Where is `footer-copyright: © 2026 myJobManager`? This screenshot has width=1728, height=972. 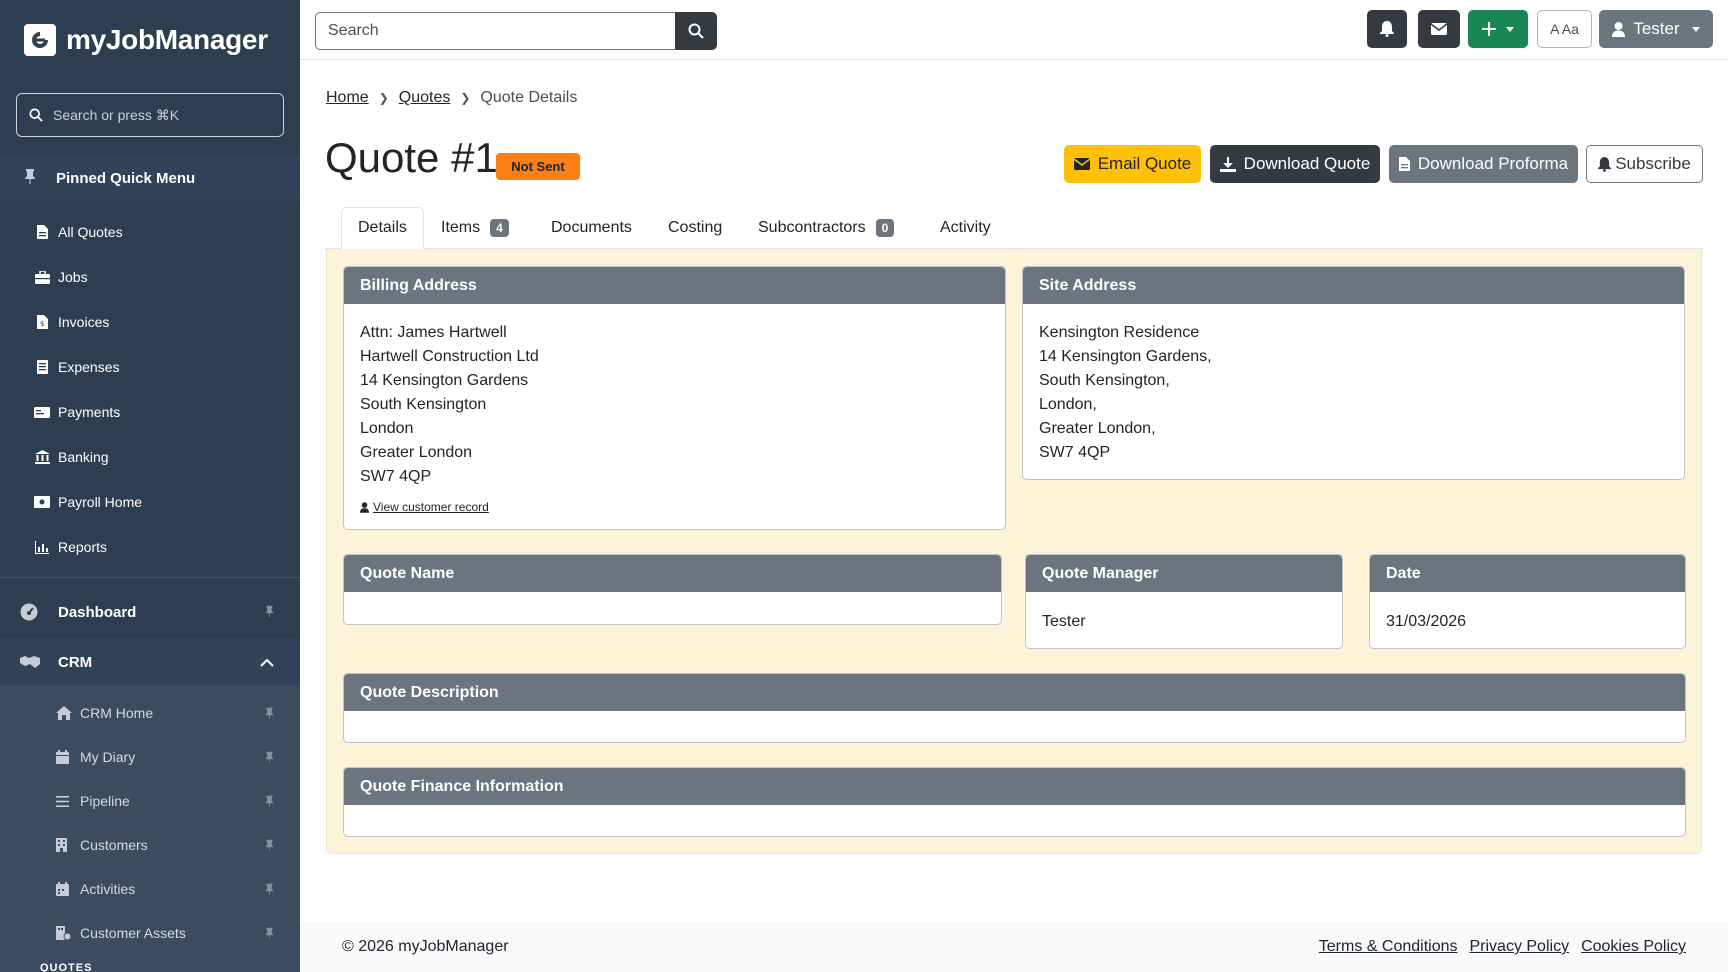 footer-copyright: © 2026 myJobManager is located at coordinates (425, 946).